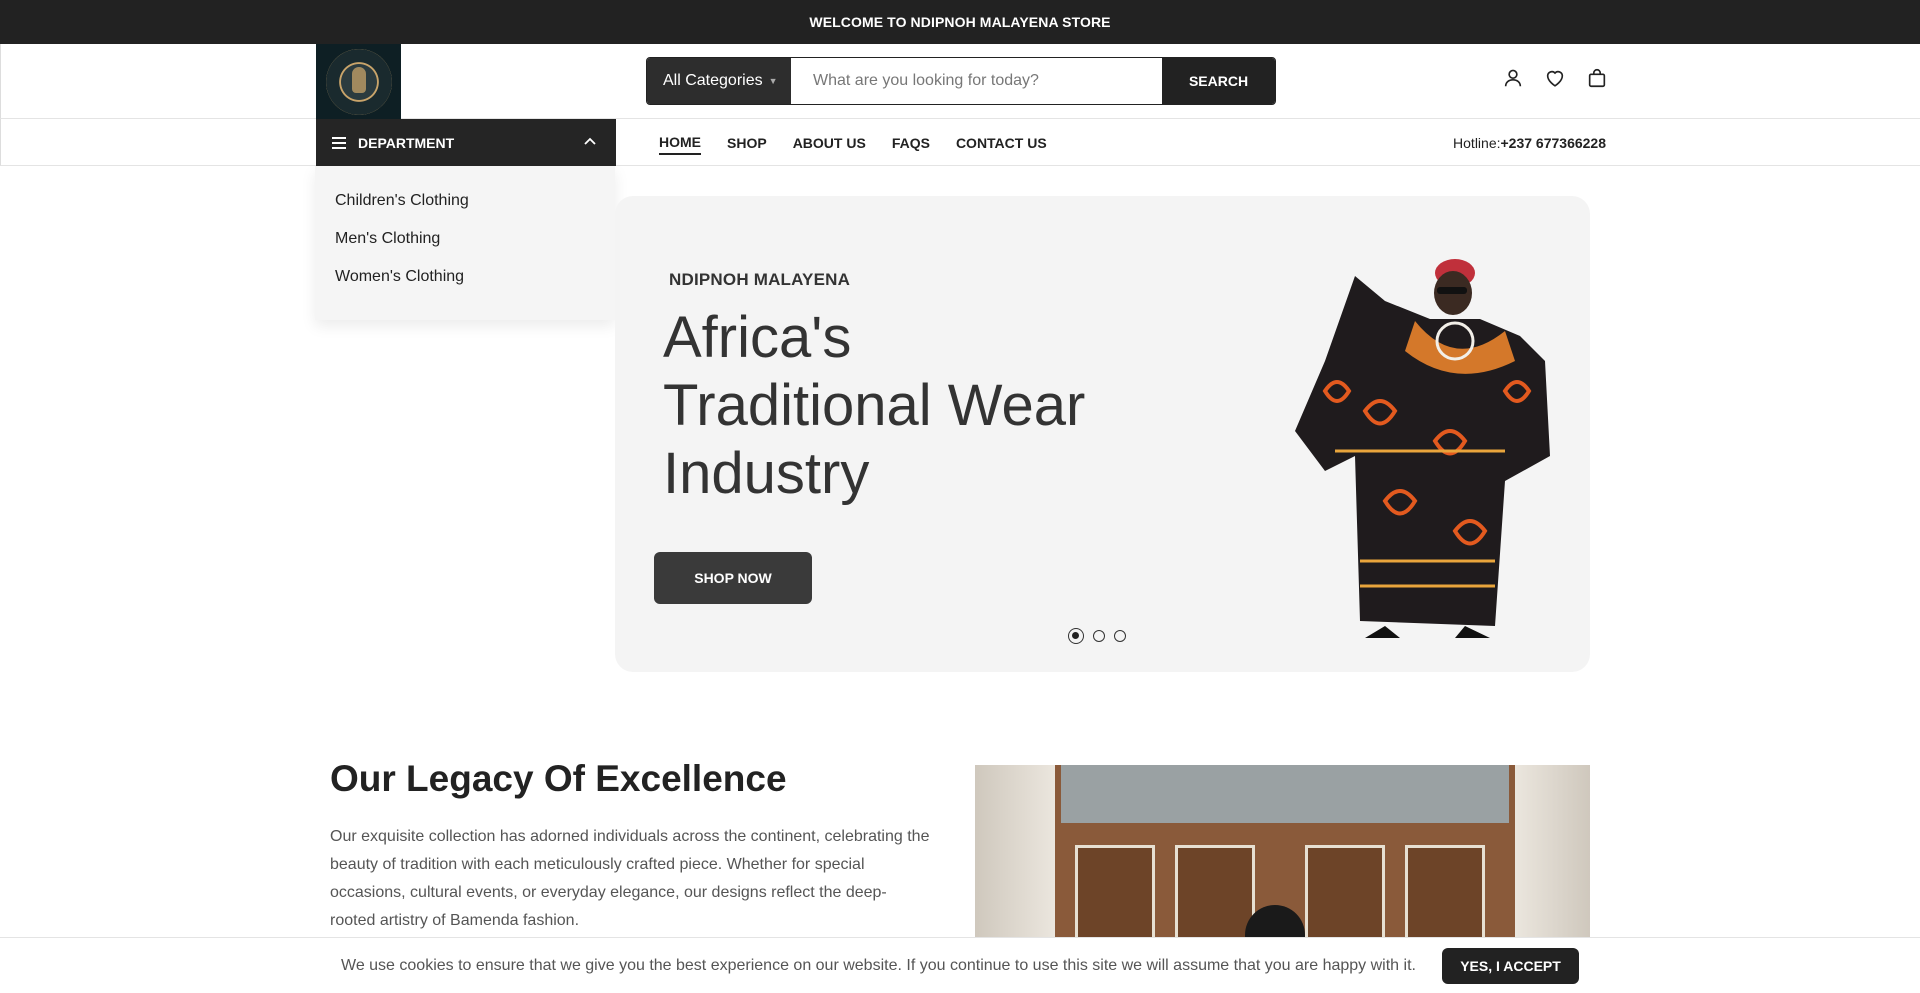  I want to click on category-select: All Categories ▼, so click(719, 81).